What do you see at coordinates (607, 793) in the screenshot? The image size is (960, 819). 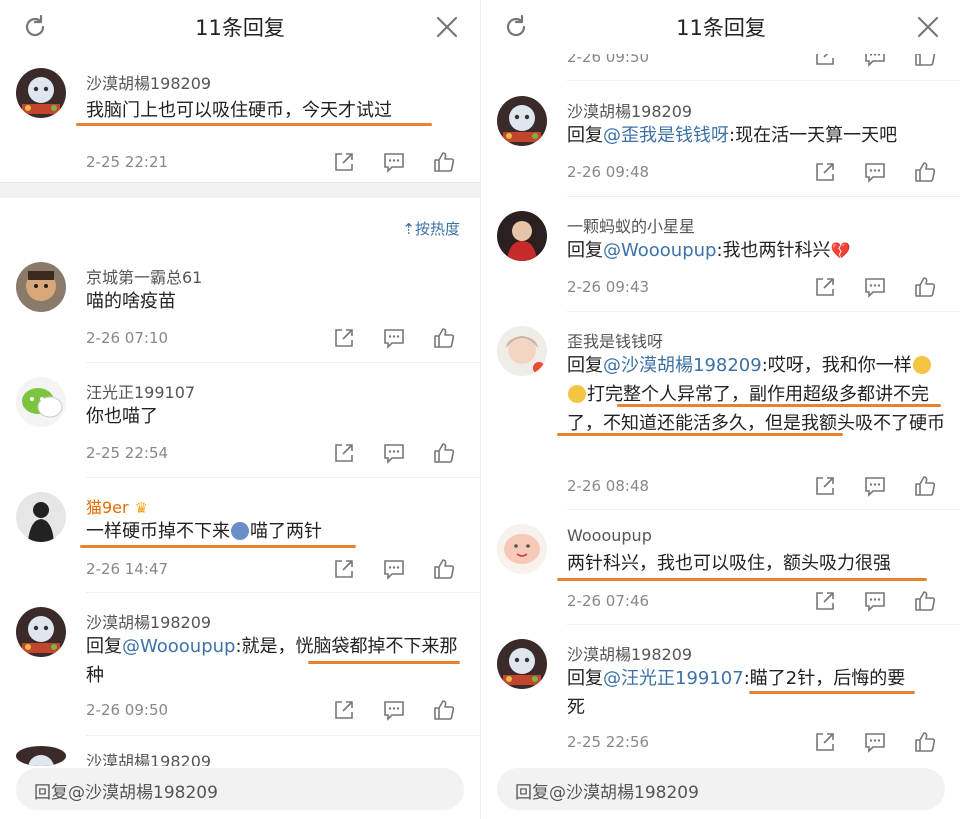 I see `reply-input-placeholder: 回复@沙漠胡楊198209` at bounding box center [607, 793].